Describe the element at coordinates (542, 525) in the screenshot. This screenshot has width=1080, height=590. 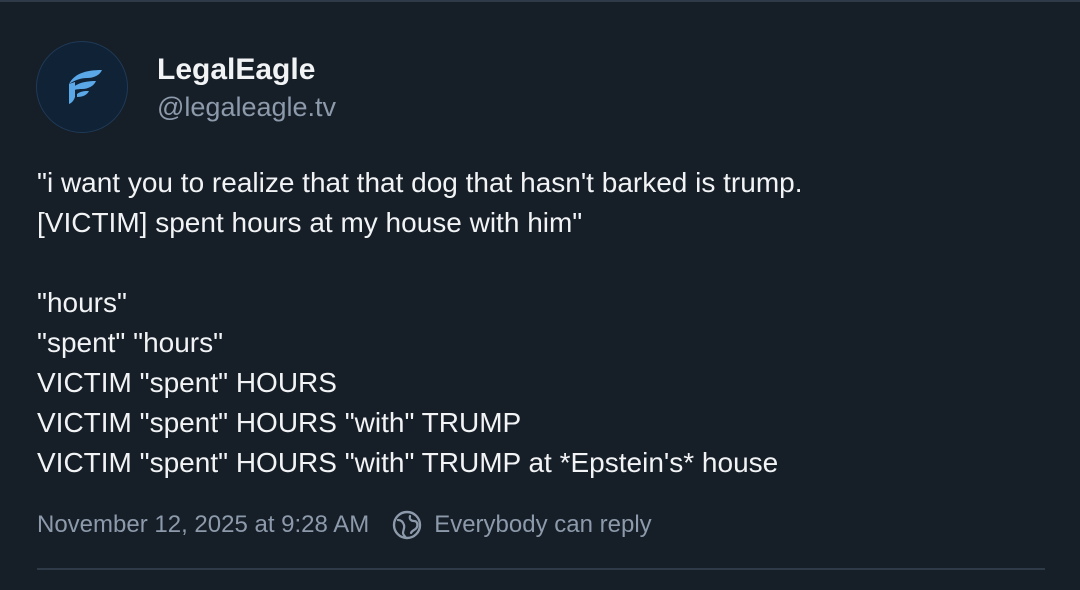
I see `reply-setting: Everybody can reply` at that location.